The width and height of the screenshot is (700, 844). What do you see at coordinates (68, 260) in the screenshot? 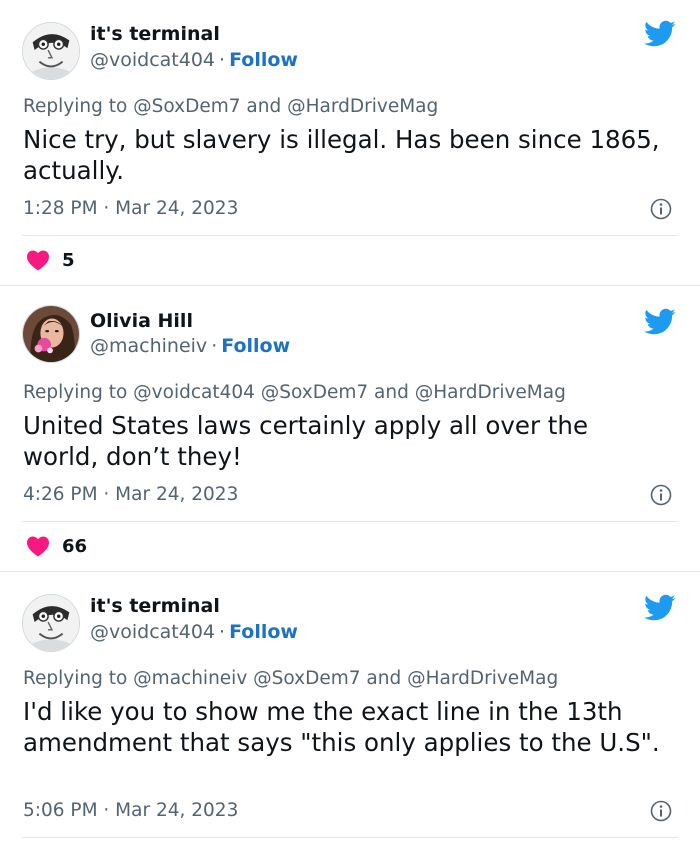
I see `like-count: 5` at bounding box center [68, 260].